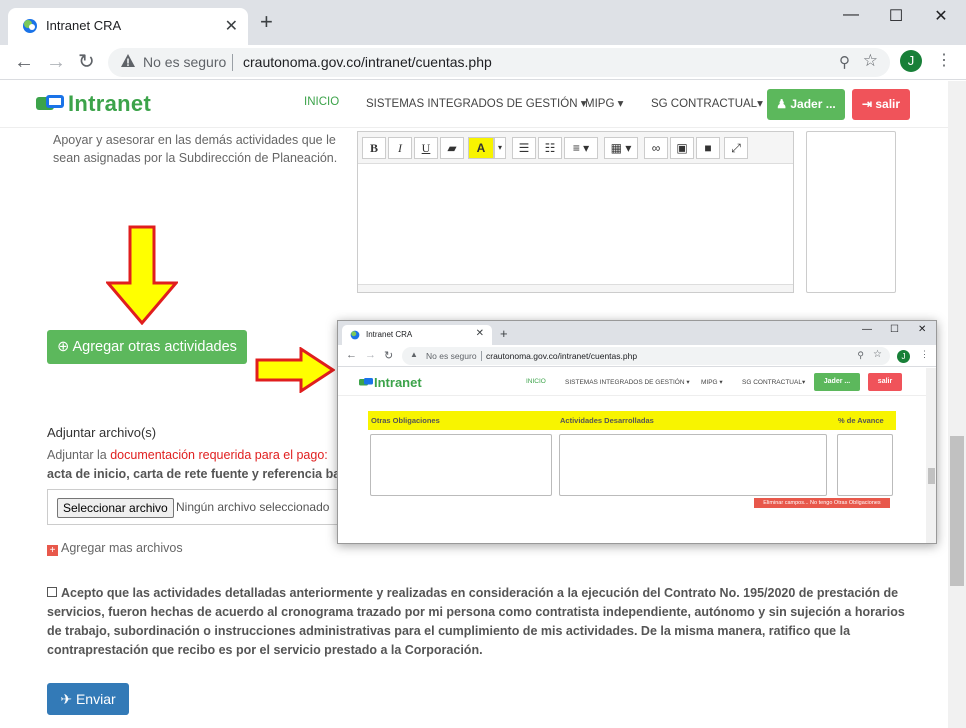  What do you see at coordinates (481, 148) in the screenshot?
I see `highlight-color-button: A` at bounding box center [481, 148].